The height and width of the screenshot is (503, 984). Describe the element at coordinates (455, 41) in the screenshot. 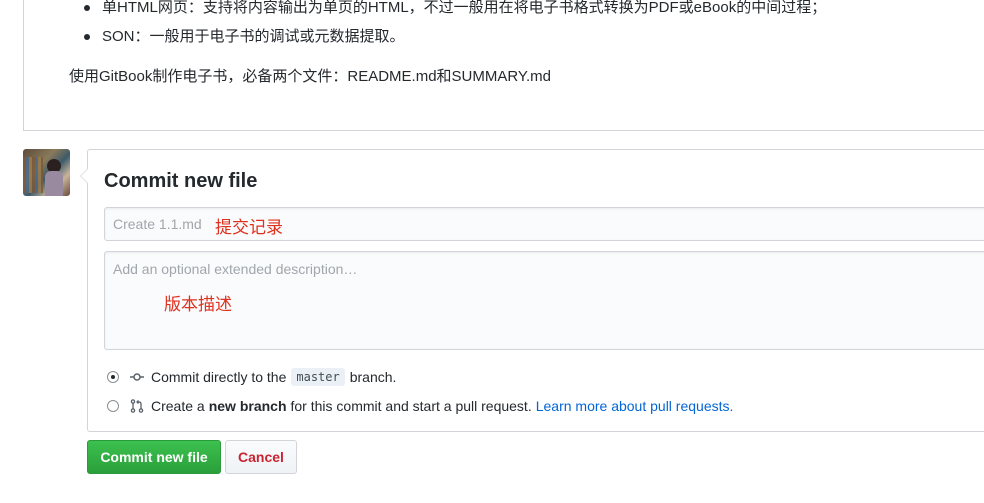

I see `list-item: SON：一般用于电子书的调试或元数据提取。` at that location.